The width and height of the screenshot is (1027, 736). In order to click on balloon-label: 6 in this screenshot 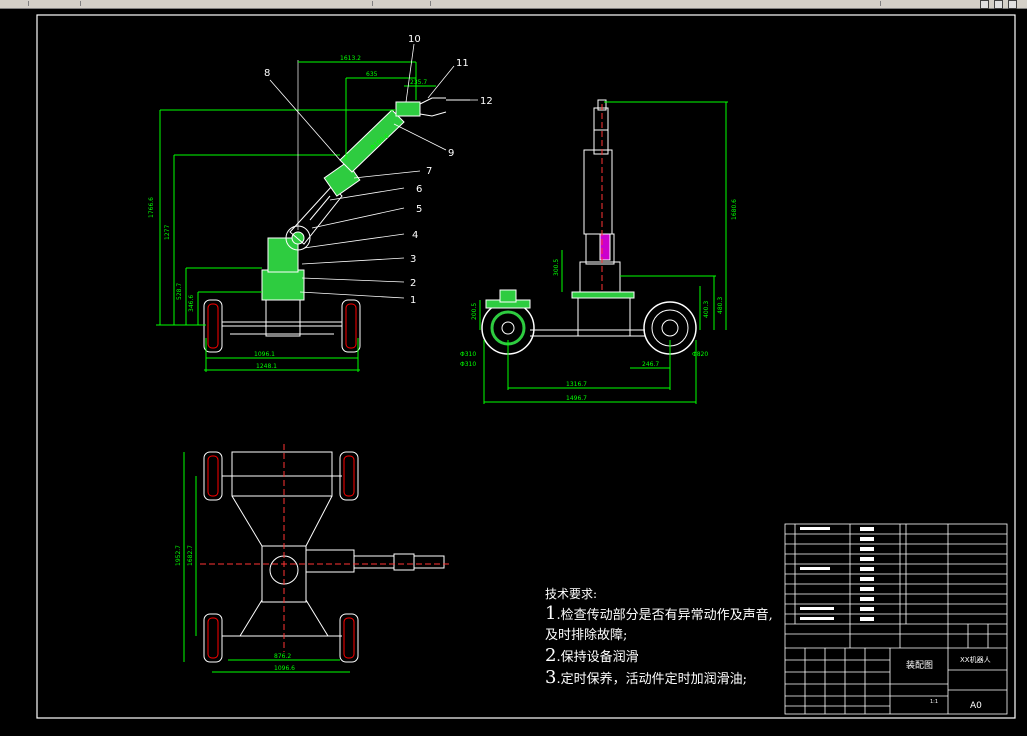, I will do `click(419, 189)`.